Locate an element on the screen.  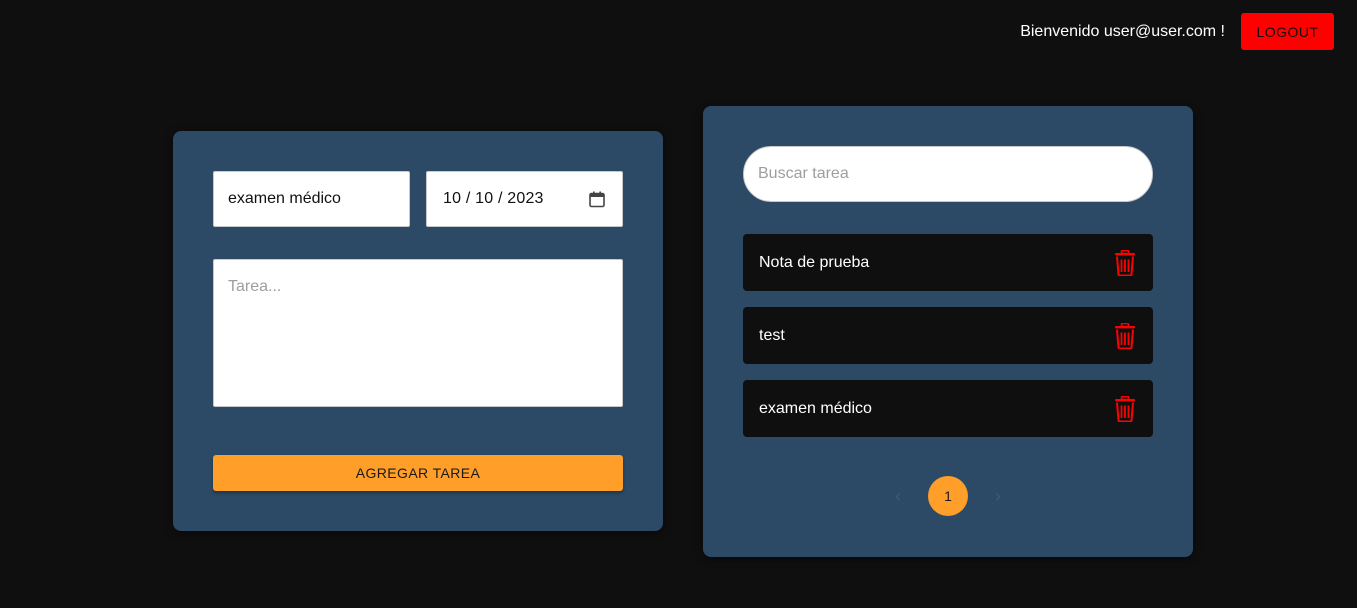
search-placeholder: Buscar tarea is located at coordinates (803, 173).